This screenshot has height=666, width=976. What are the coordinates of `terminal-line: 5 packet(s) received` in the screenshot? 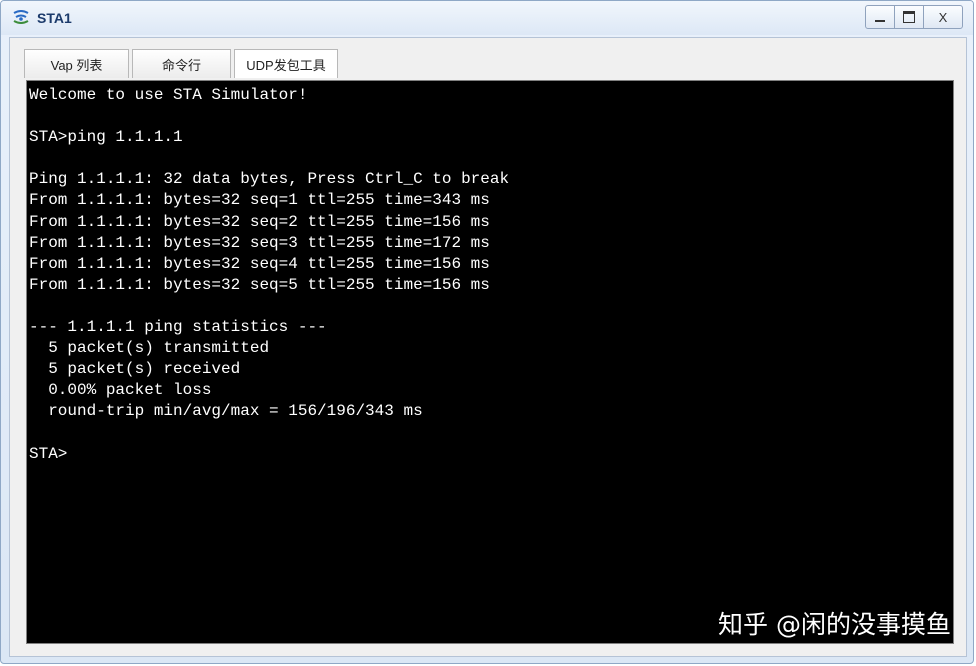 It's located at (135, 369).